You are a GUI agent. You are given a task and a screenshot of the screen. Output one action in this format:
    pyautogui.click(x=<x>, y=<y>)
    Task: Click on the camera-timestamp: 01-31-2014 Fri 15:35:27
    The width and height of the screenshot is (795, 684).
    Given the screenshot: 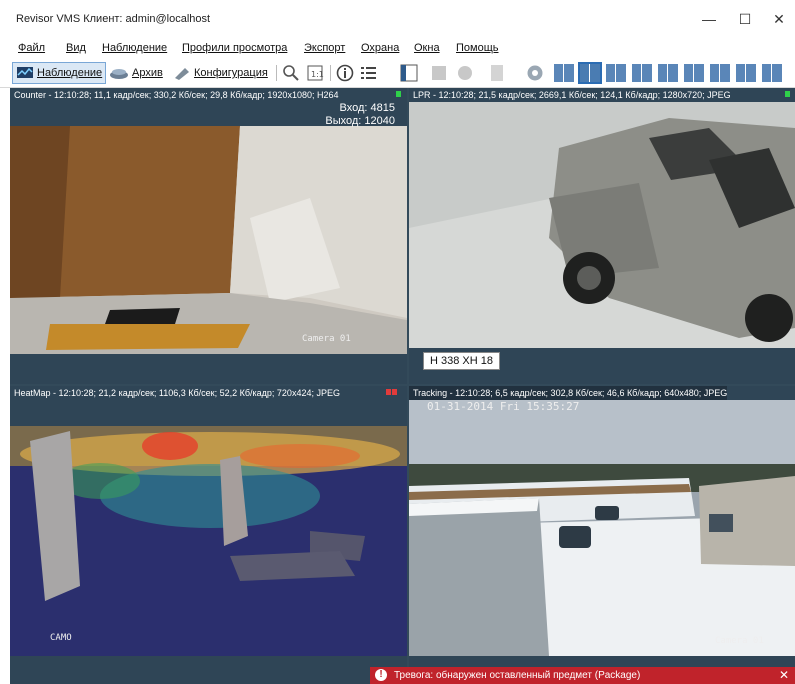 What is the action you would take?
    pyautogui.click(x=503, y=406)
    